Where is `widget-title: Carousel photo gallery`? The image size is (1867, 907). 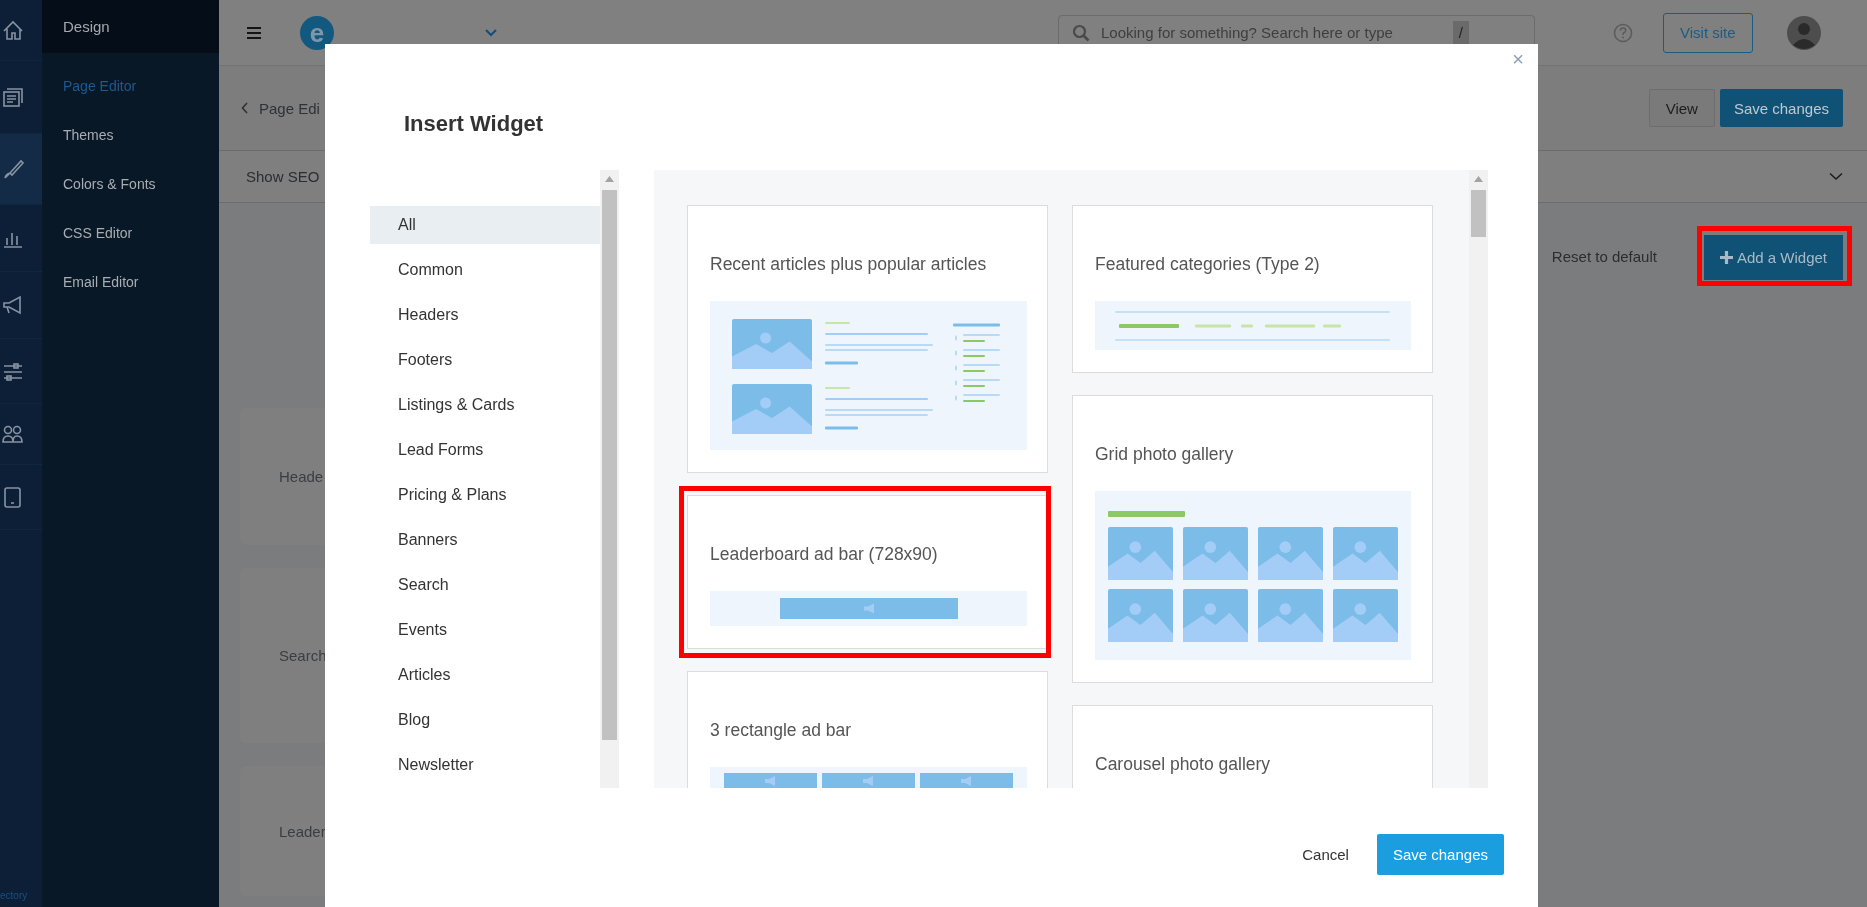
widget-title: Carousel photo gallery is located at coordinates (1183, 764).